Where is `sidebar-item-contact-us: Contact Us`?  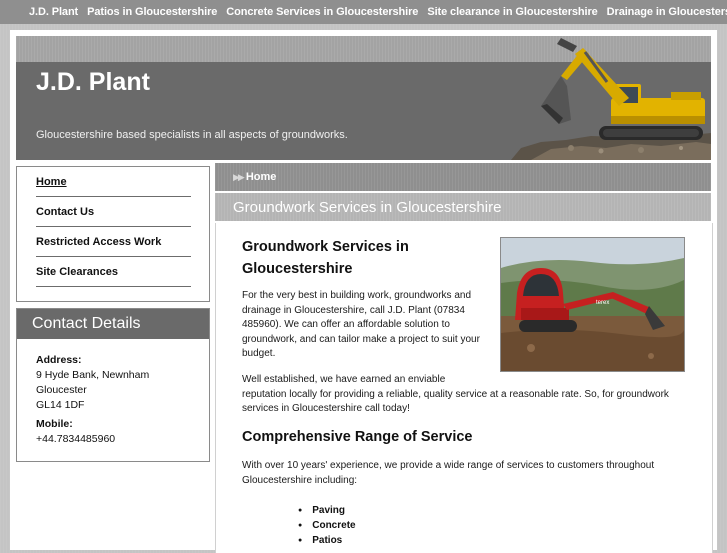 sidebar-item-contact-us: Contact Us is located at coordinates (113, 212).